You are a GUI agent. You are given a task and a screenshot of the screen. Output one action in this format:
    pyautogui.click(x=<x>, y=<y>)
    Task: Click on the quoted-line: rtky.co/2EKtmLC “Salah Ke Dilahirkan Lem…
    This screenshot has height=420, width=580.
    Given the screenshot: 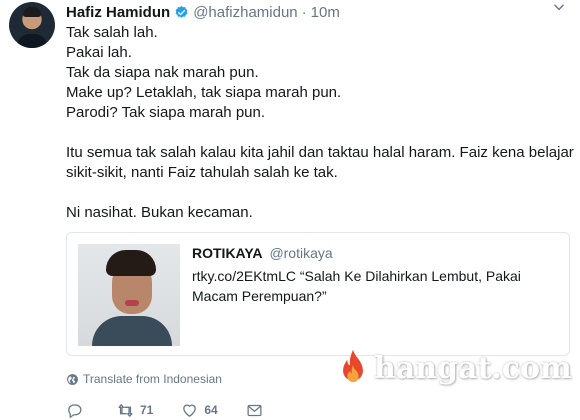 What is the action you would take?
    pyautogui.click(x=356, y=276)
    